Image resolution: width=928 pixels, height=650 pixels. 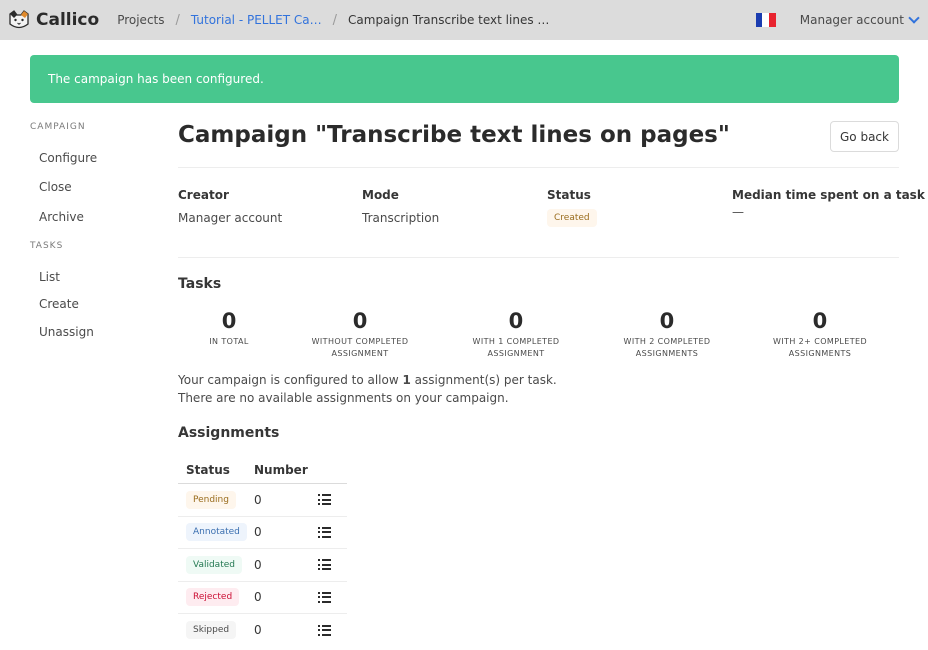 I want to click on status-badge-skipped: Skipped, so click(x=211, y=630).